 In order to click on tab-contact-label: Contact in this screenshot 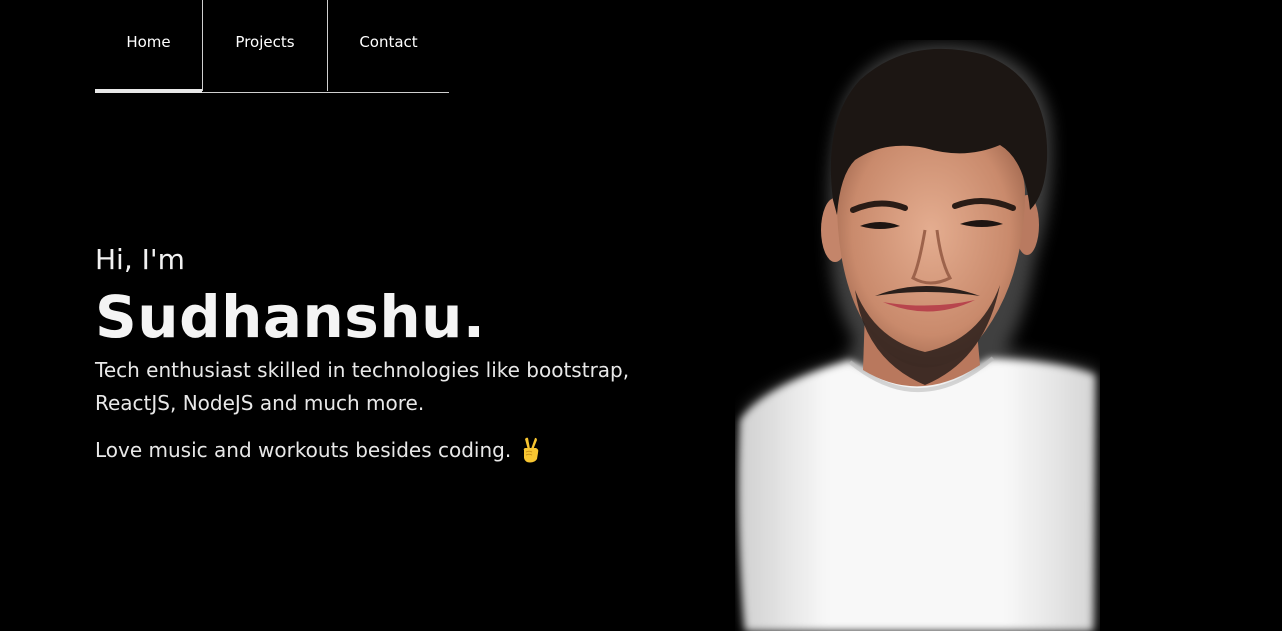, I will do `click(388, 41)`.